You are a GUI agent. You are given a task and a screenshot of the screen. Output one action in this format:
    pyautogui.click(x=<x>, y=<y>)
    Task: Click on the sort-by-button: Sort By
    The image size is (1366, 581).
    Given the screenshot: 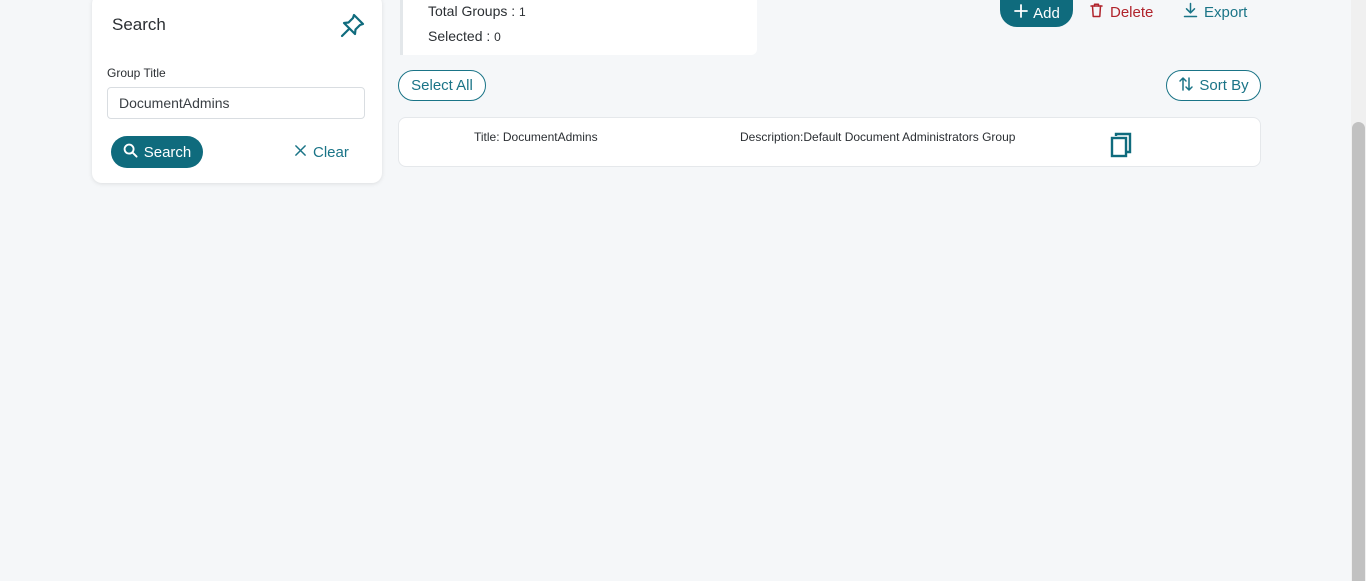 What is the action you would take?
    pyautogui.click(x=1213, y=85)
    